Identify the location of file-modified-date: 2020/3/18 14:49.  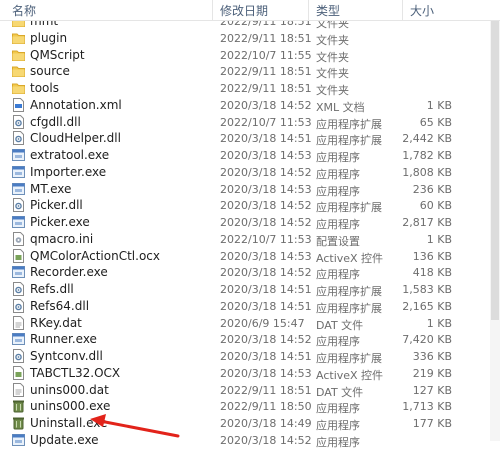
(266, 423).